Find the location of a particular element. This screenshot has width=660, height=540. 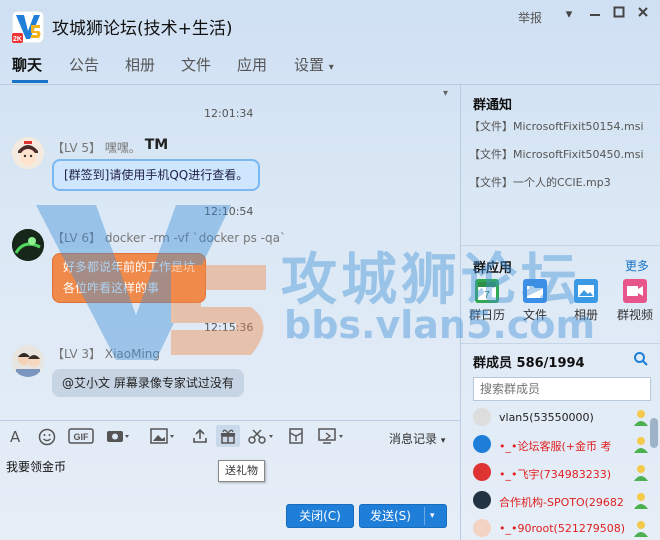

collapse-arrow-icon: ▾ is located at coordinates (445, 93).